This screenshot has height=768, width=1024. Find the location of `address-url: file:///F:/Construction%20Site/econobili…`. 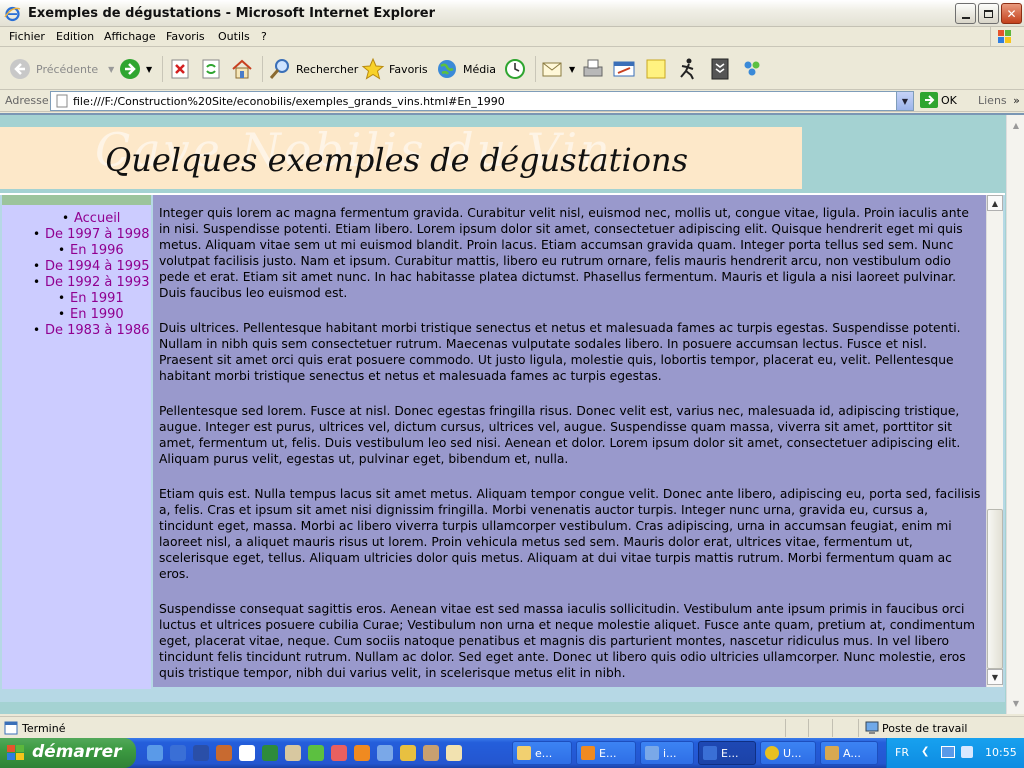

address-url: file:///F:/Construction%20Site/econobili… is located at coordinates (289, 101).